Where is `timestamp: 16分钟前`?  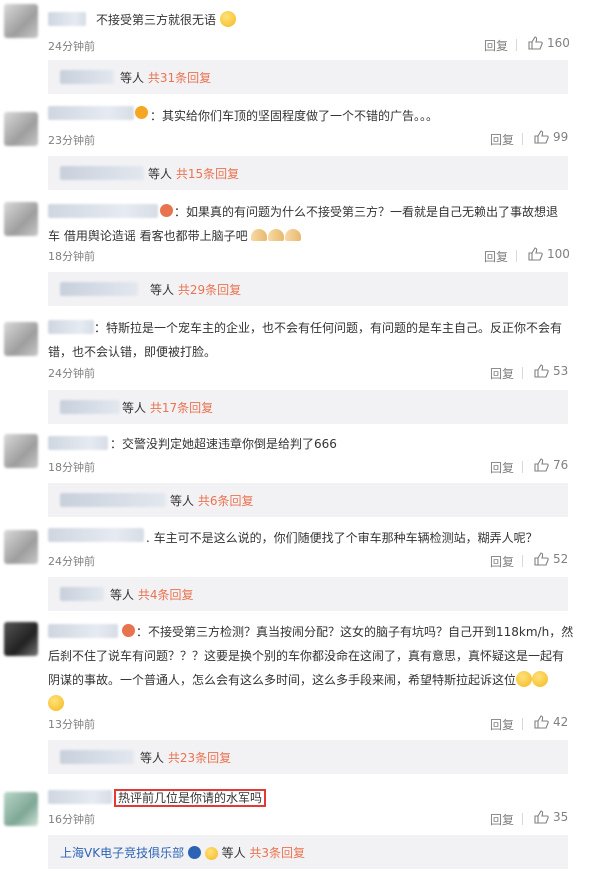 timestamp: 16分钟前 is located at coordinates (71, 819).